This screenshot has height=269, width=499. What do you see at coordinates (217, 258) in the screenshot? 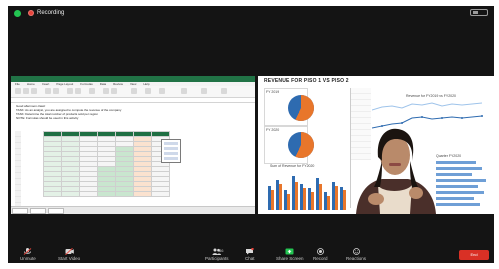
I see `participants-label: Participants` at bounding box center [217, 258].